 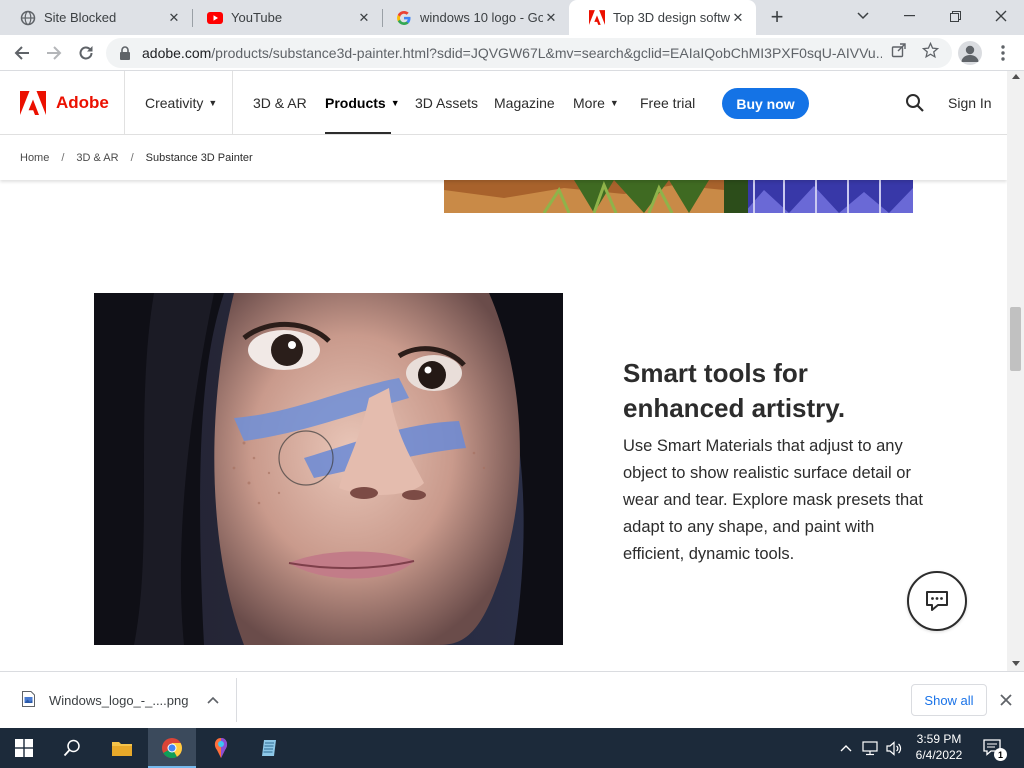 I want to click on tab-search-icon, so click(x=863, y=16).